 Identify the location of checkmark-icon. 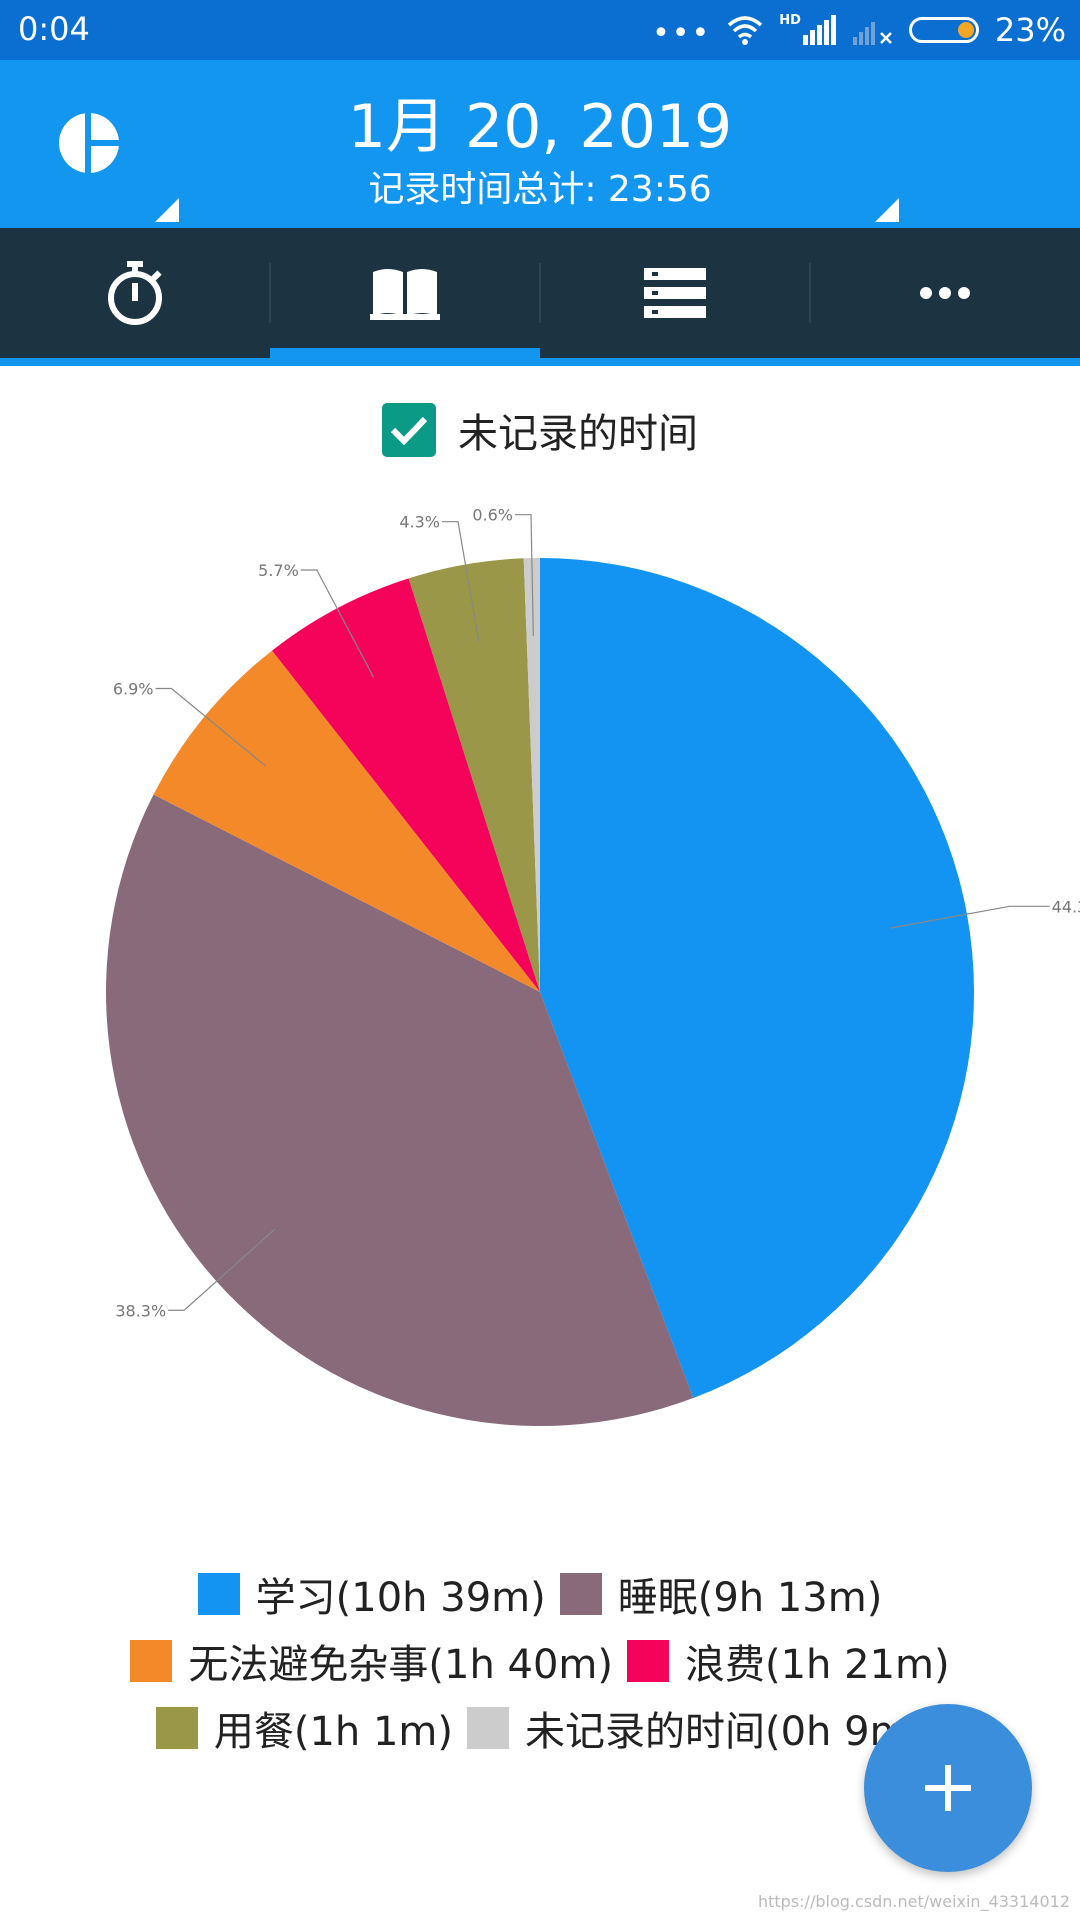
(409, 430).